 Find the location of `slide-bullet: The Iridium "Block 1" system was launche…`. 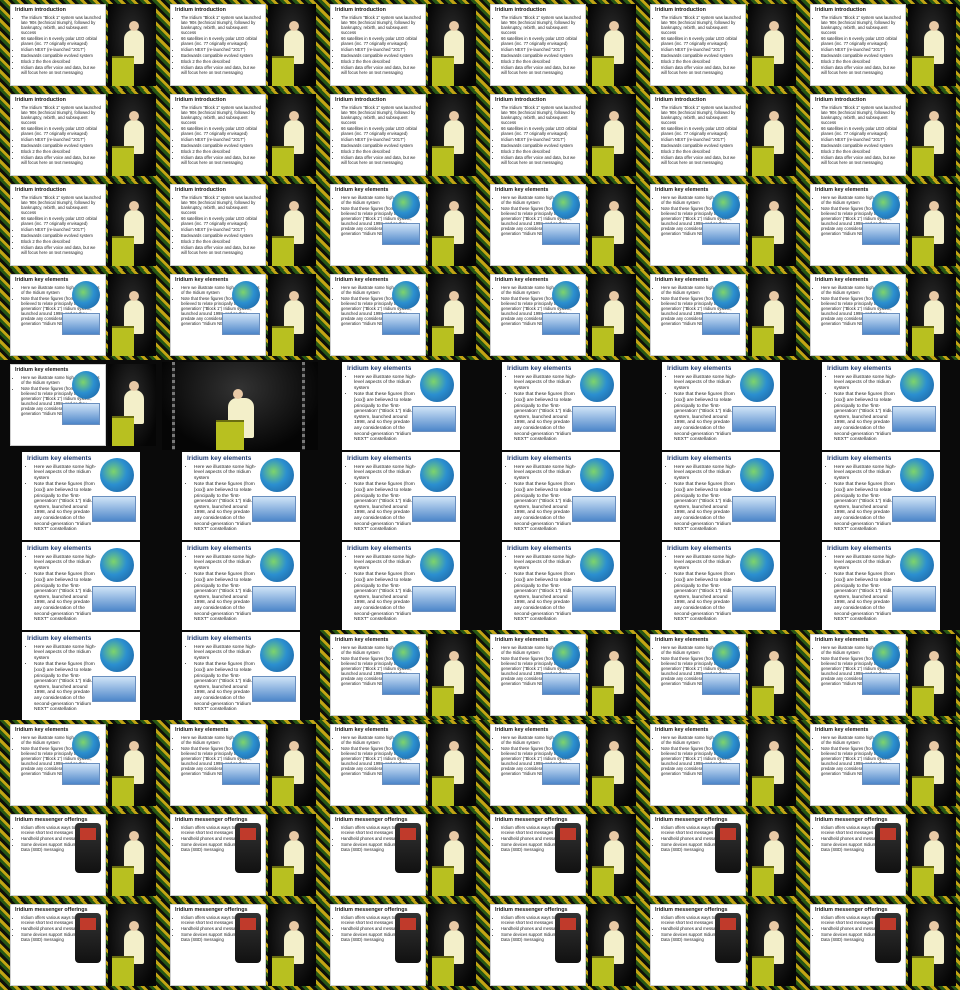

slide-bullet: The Iridium "Block 1" system was launche… is located at coordinates (861, 25).